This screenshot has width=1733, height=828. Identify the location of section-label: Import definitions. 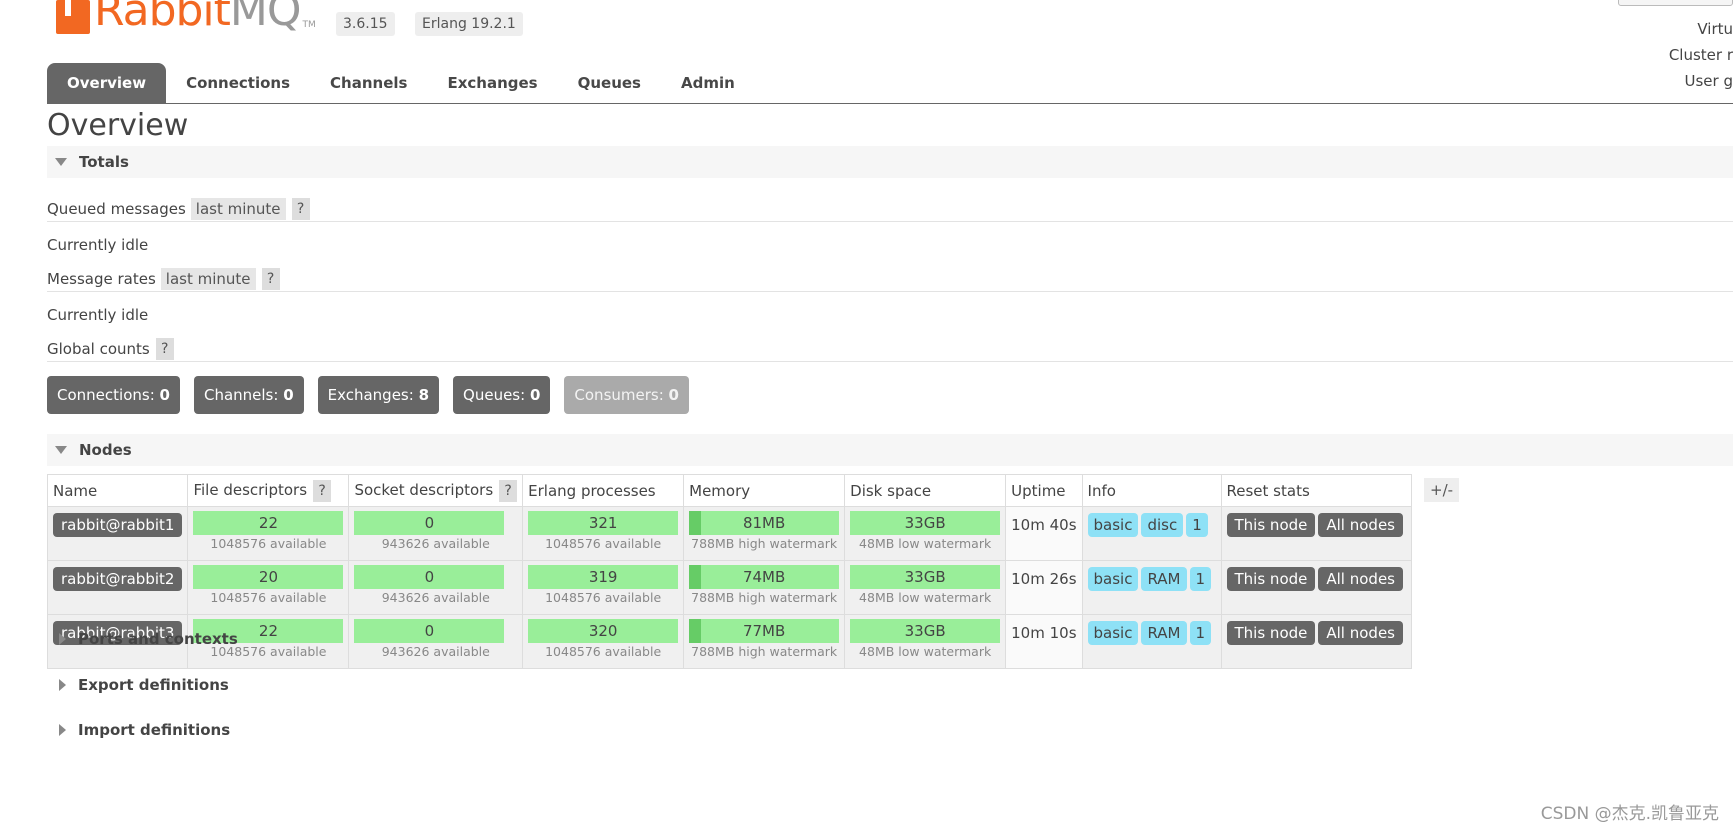
(154, 730).